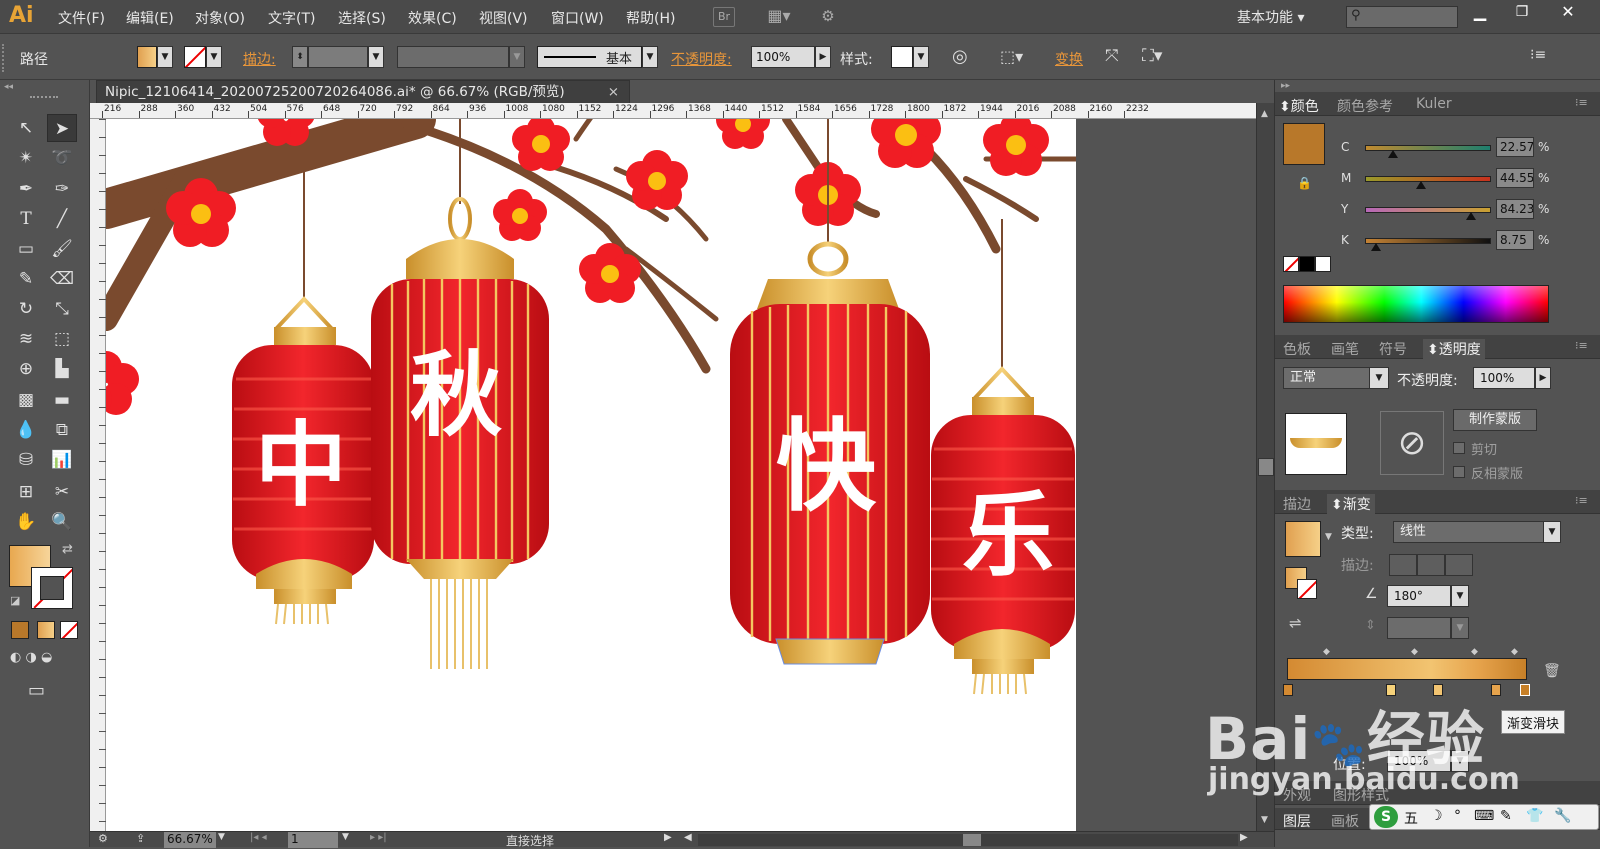 This screenshot has height=849, width=1600. What do you see at coordinates (1152, 56) in the screenshot?
I see `edit-envelope-icon: ⛶▾` at bounding box center [1152, 56].